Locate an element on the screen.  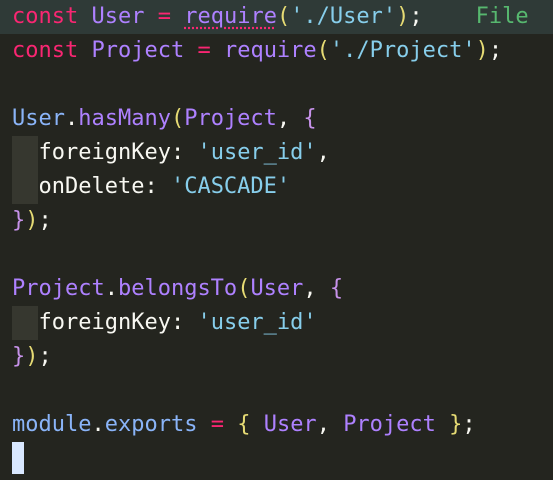
code-line: Project.belongsTo(User, { is located at coordinates (276, 289).